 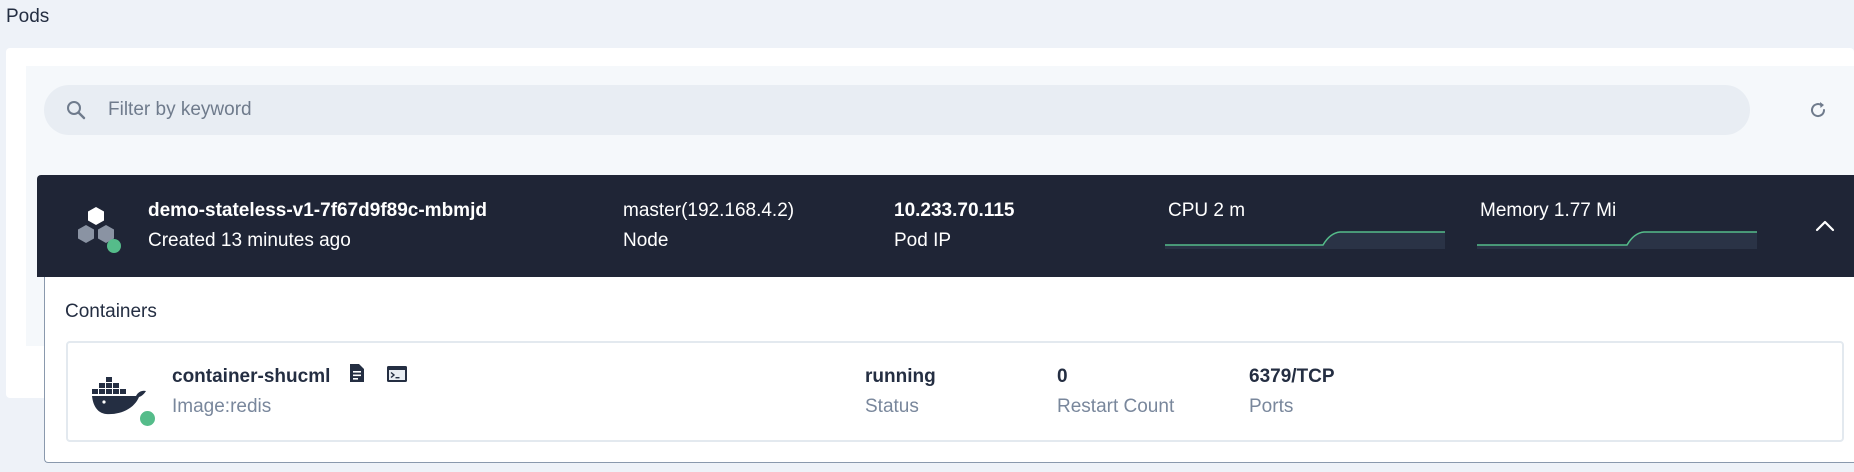 I want to click on search-bar, so click(x=897, y=110).